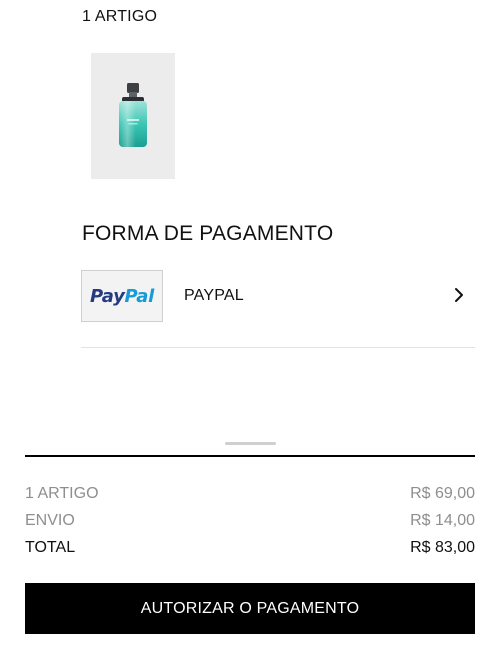 The height and width of the screenshot is (659, 500). Describe the element at coordinates (278, 296) in the screenshot. I see `payment-method-paypal: Pay Pal PAYPAL` at that location.